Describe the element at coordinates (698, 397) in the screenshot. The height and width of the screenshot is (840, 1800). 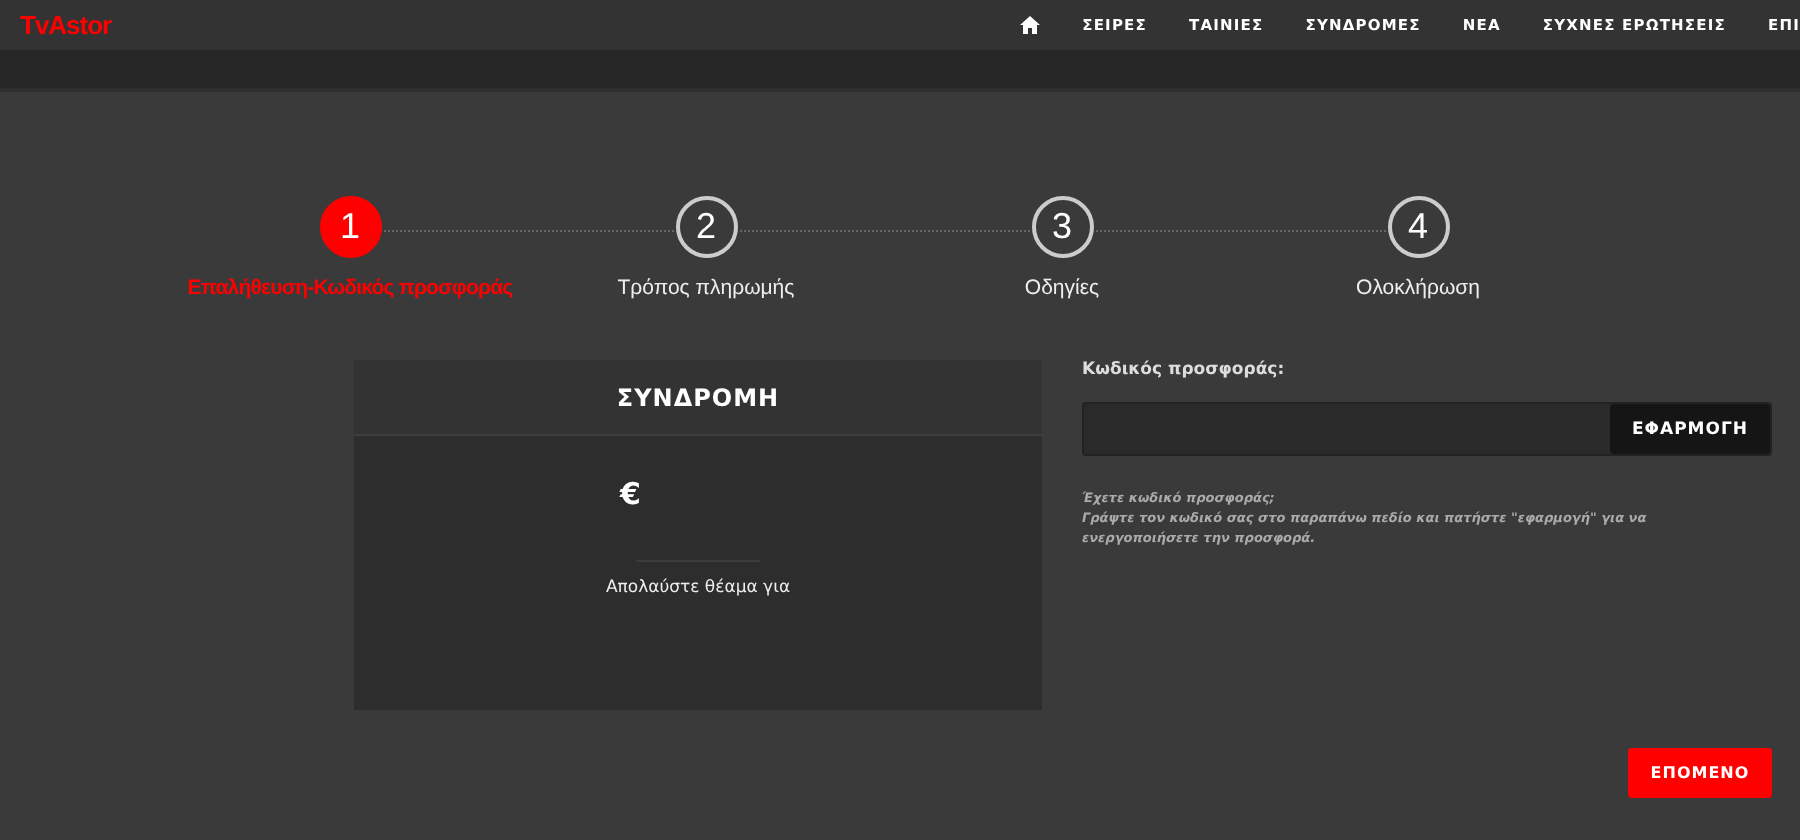
I see `card-title: ΣΥΝΔΡΟΜΗ` at that location.